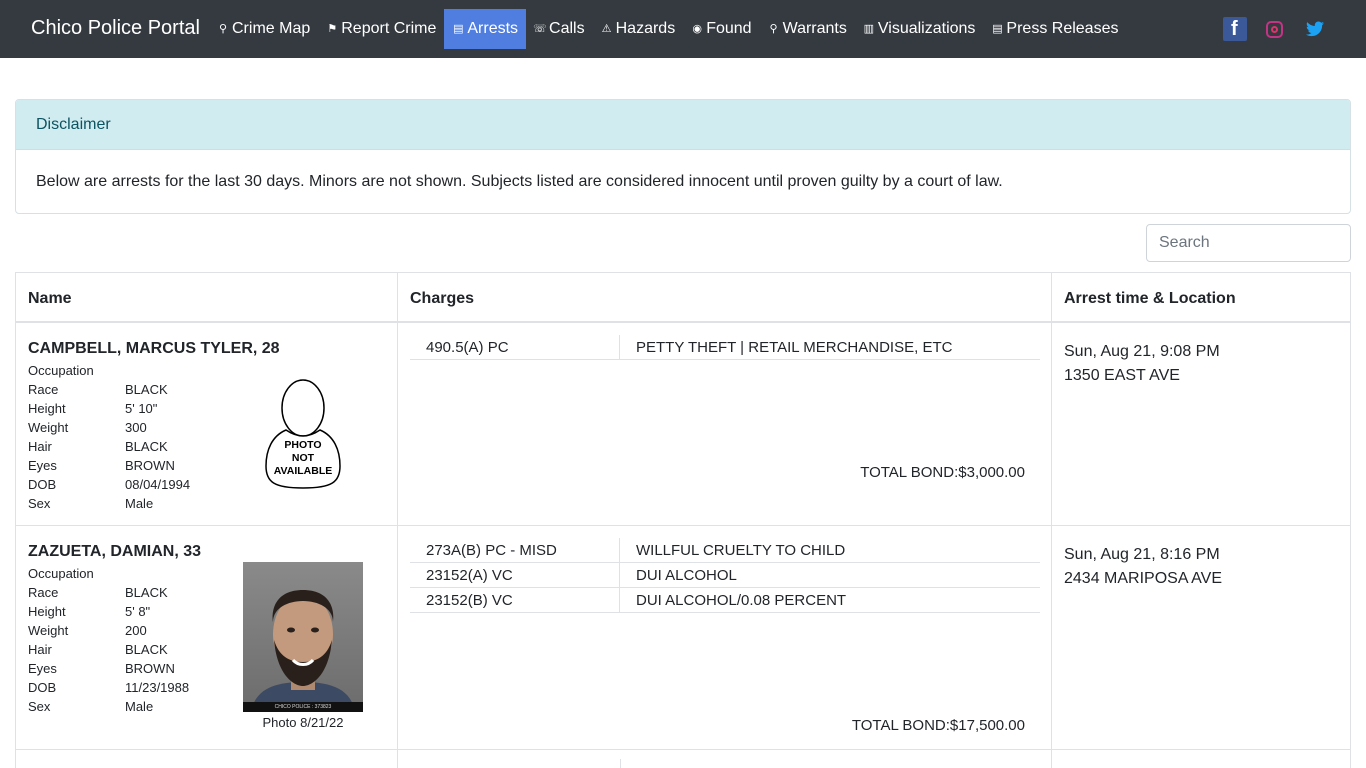 Image resolution: width=1366 pixels, height=768 pixels. Describe the element at coordinates (206, 298) in the screenshot. I see `column-header-name: Name` at that location.